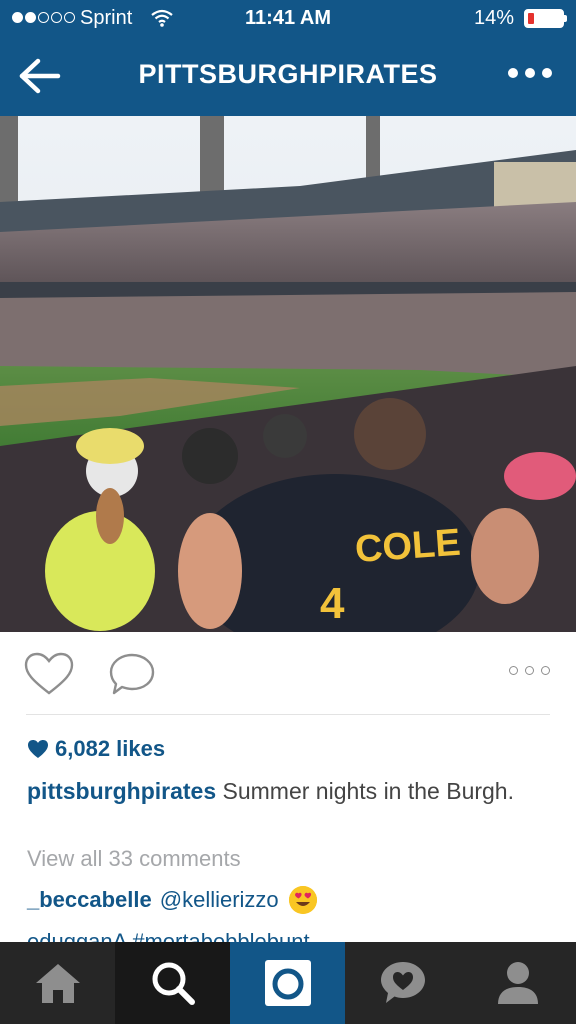 This screenshot has width=576, height=1024. What do you see at coordinates (288, 74) in the screenshot?
I see `page-title: PITTSBURGHPIRATES` at bounding box center [288, 74].